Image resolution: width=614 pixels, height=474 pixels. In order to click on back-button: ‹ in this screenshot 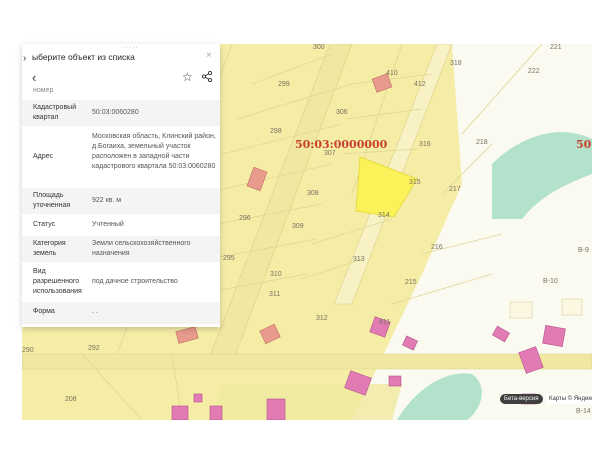, I will do `click(34, 78)`.